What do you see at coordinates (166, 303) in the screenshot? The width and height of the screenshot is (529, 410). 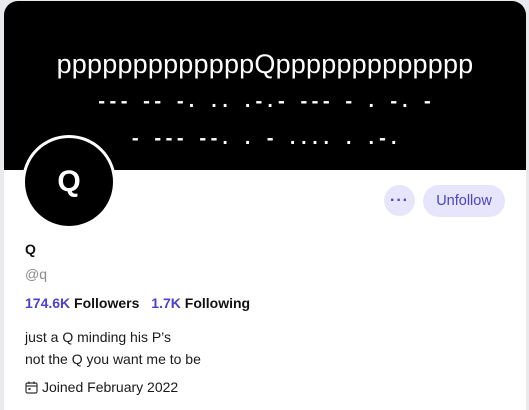 I see `following-count: 1.7K` at bounding box center [166, 303].